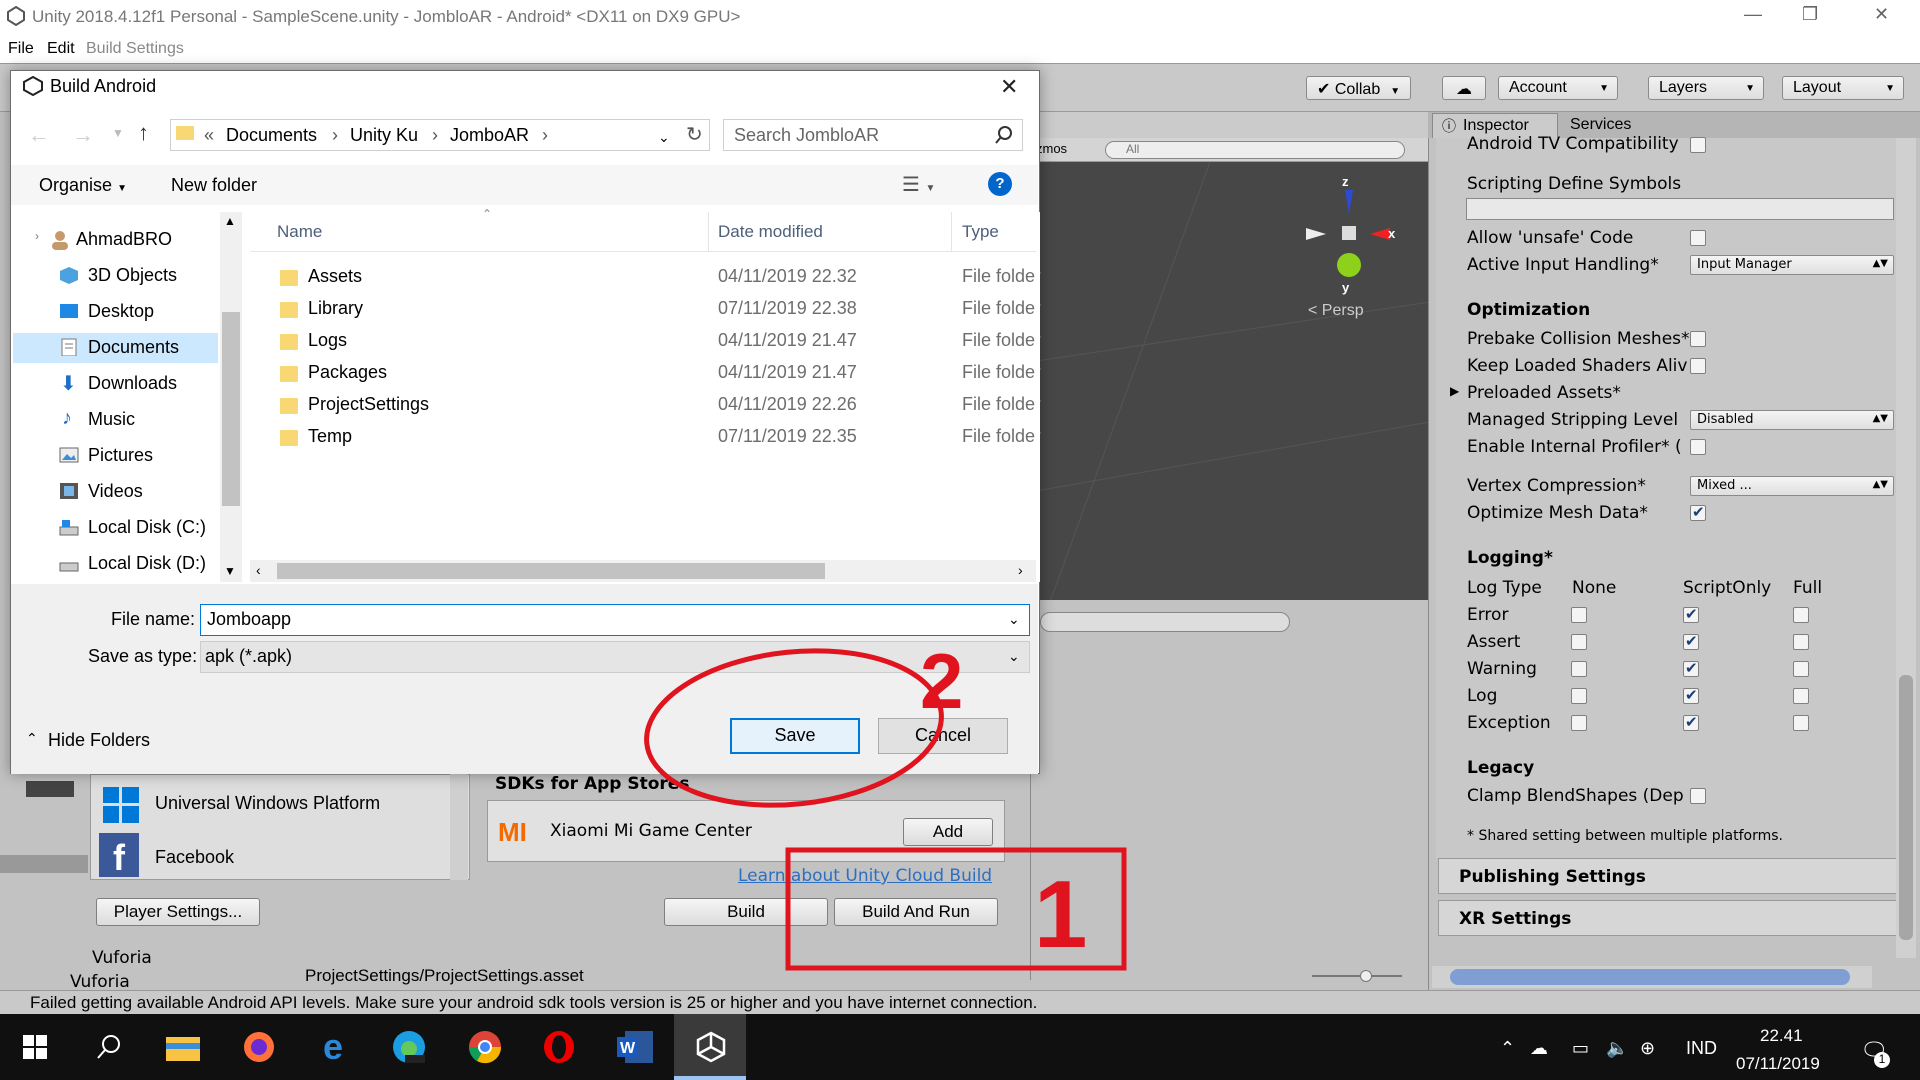  What do you see at coordinates (1009, 87) in the screenshot?
I see `dialog-close-icon: ✕` at bounding box center [1009, 87].